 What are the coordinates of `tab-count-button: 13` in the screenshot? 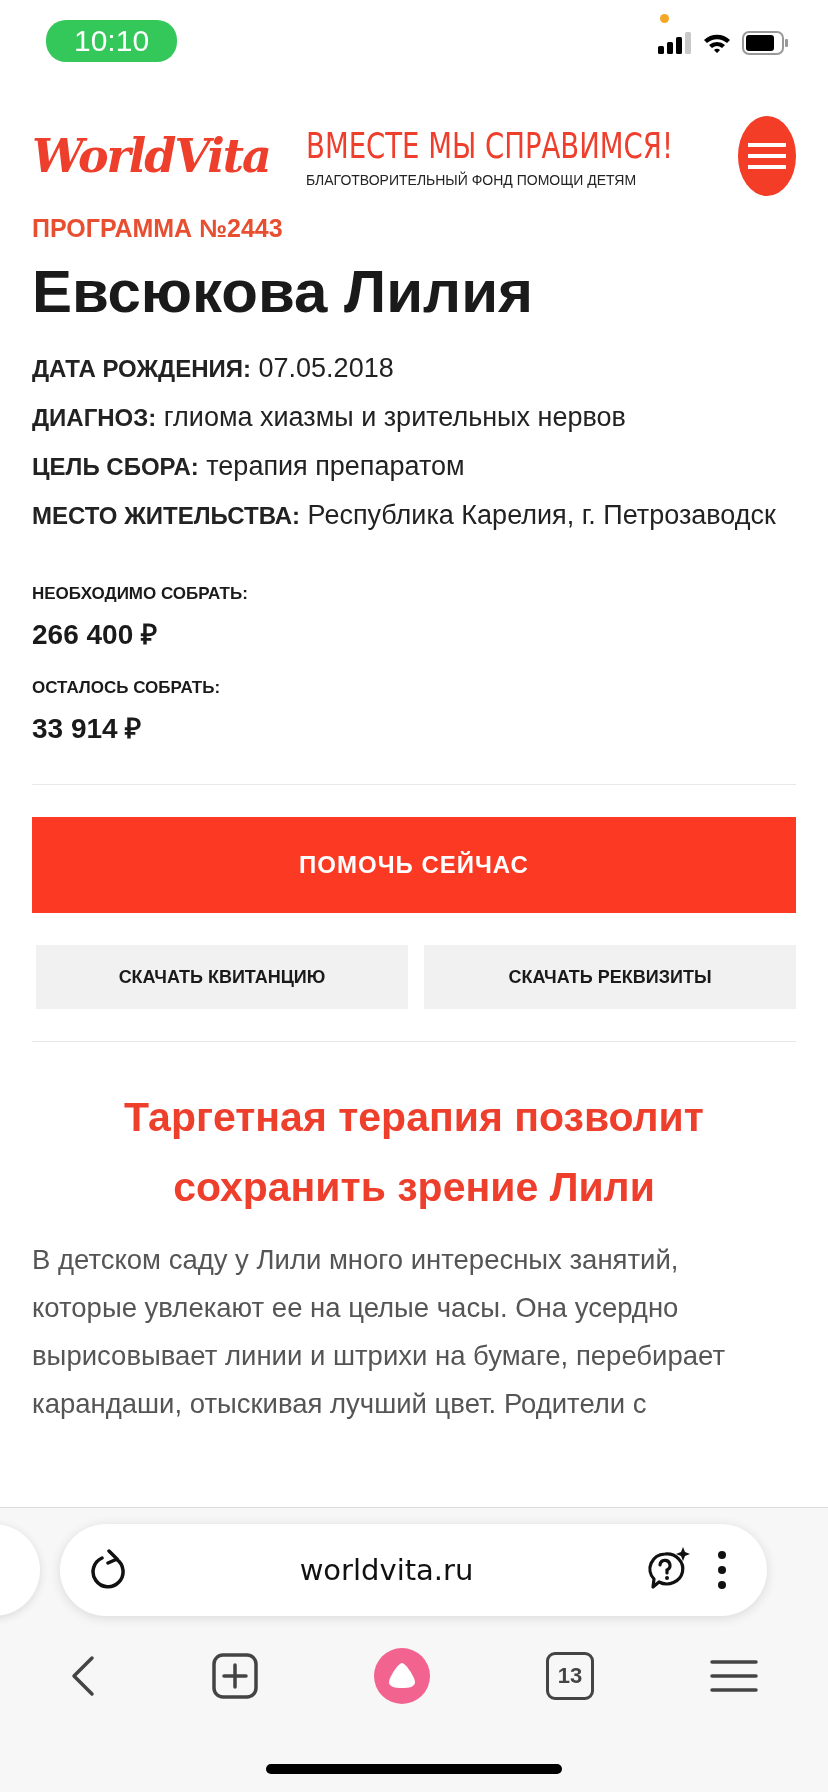 It's located at (570, 1676).